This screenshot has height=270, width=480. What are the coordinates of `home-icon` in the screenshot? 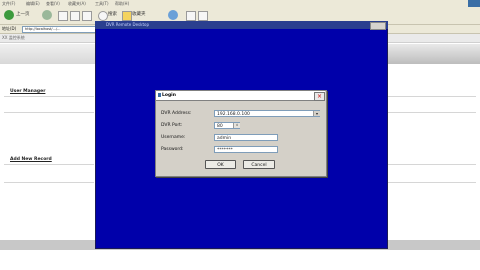 It's located at (87, 16).